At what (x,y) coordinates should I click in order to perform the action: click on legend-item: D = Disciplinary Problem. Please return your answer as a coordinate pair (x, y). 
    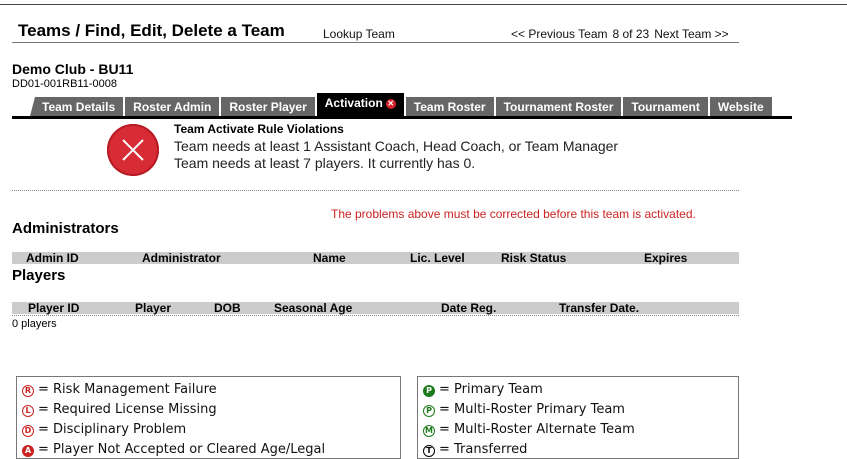
    Looking at the image, I should click on (104, 429).